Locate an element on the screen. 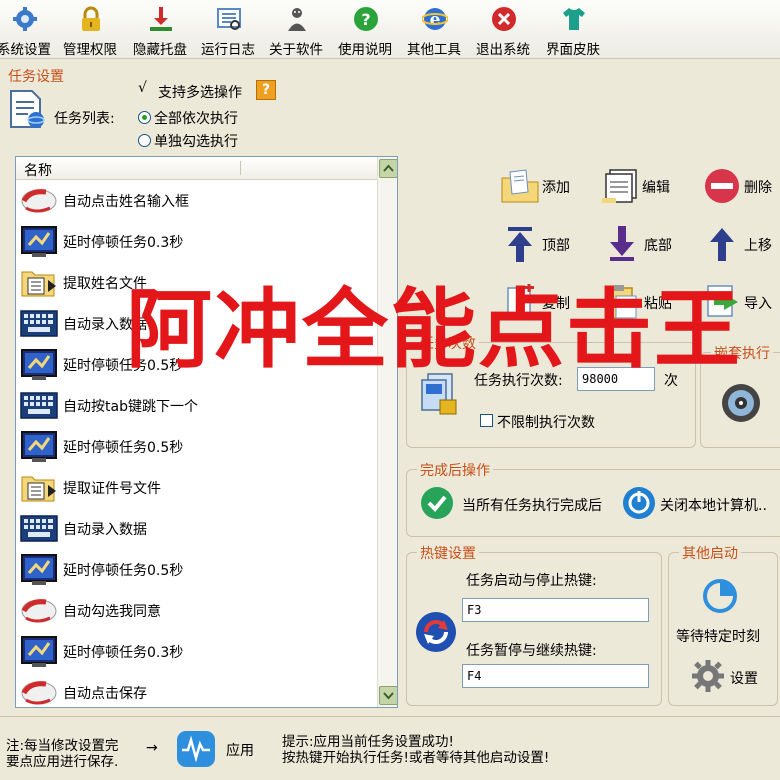  multi-select-check-mark: √ is located at coordinates (142, 88).